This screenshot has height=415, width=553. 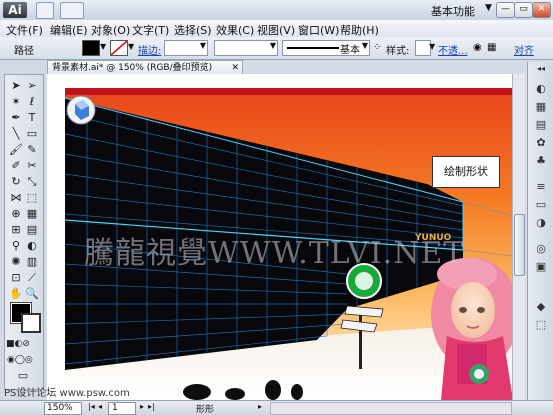 What do you see at coordinates (16, 150) in the screenshot?
I see `paintbrush-tool-icon: 🖌` at bounding box center [16, 150].